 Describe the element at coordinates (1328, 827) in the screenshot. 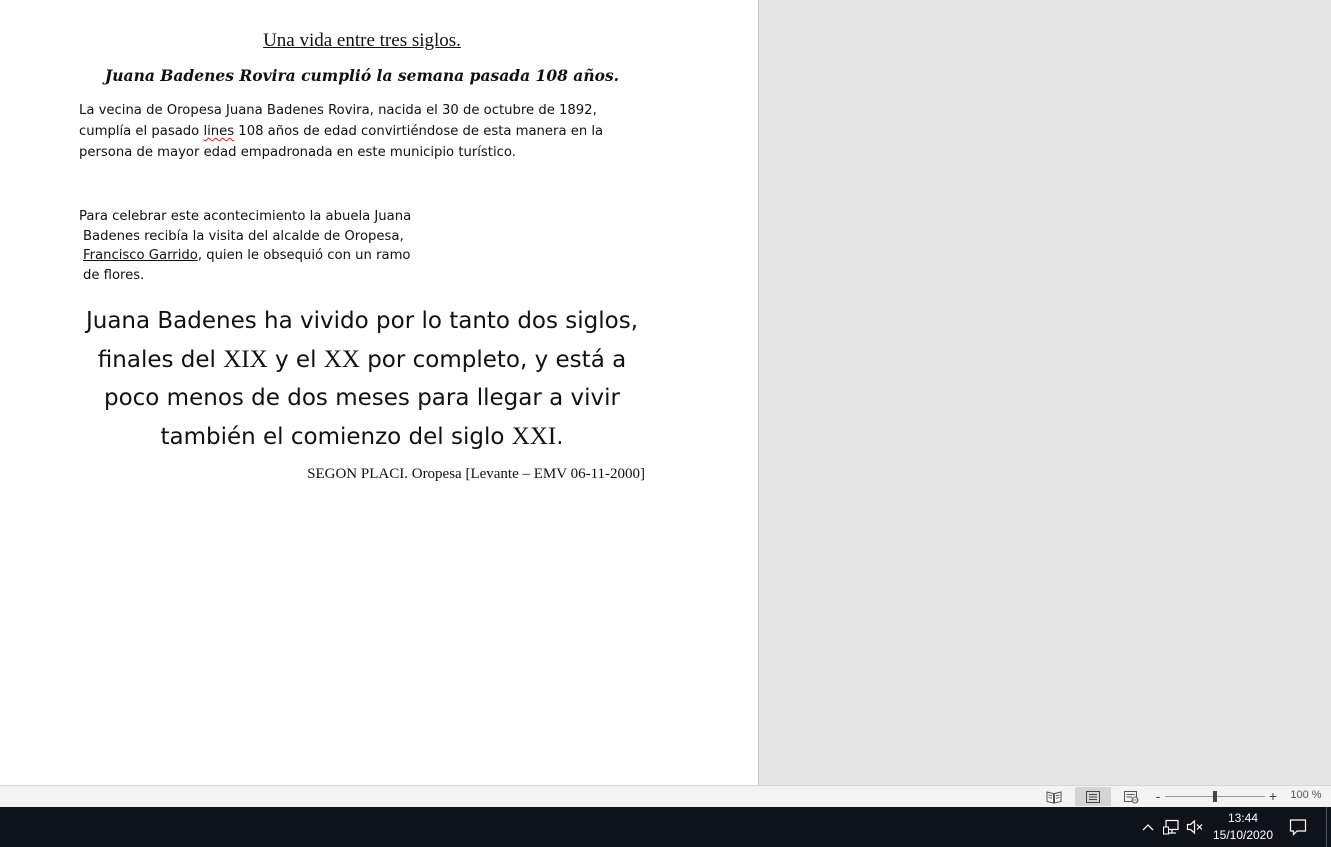

I see `show-desktop-button` at that location.